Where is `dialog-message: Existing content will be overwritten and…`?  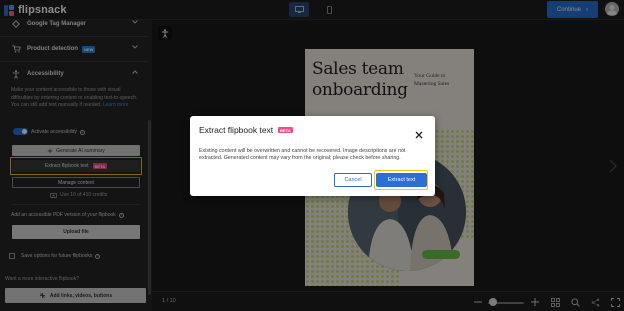 dialog-message: Existing content will be overwritten and… is located at coordinates (302, 154).